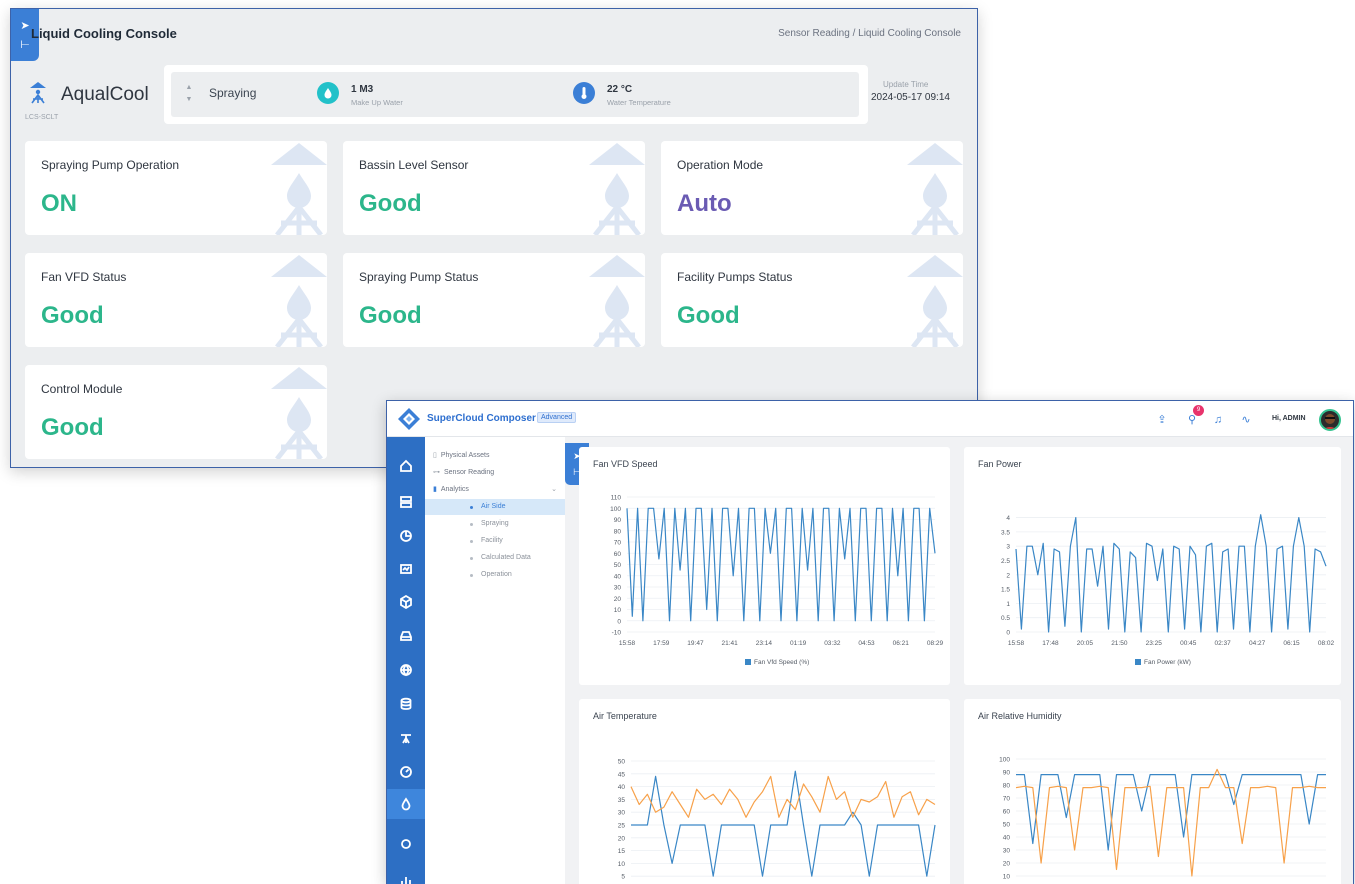 This screenshot has height=884, width=1355. I want to click on makeup-water-label: Make Up Water, so click(377, 102).